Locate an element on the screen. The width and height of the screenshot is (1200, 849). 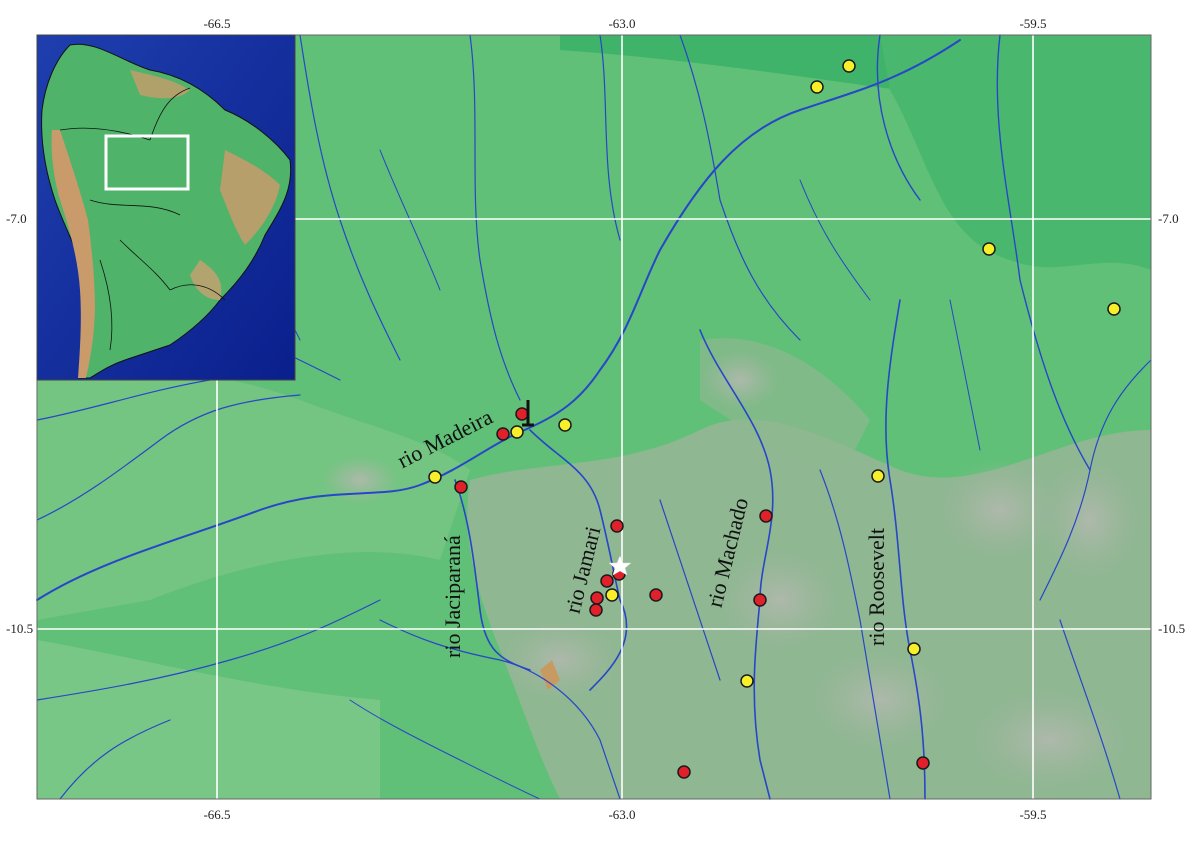
longitude-label-top: -63.0 is located at coordinates (622, 23).